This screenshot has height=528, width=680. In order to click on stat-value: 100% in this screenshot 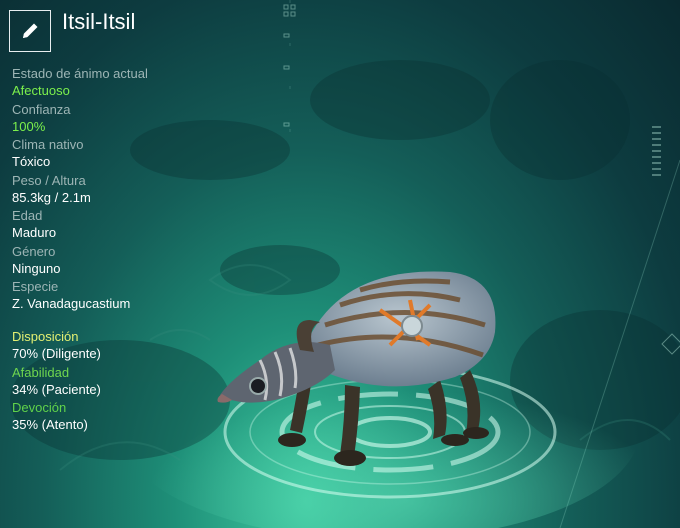, I will do `click(29, 126)`.